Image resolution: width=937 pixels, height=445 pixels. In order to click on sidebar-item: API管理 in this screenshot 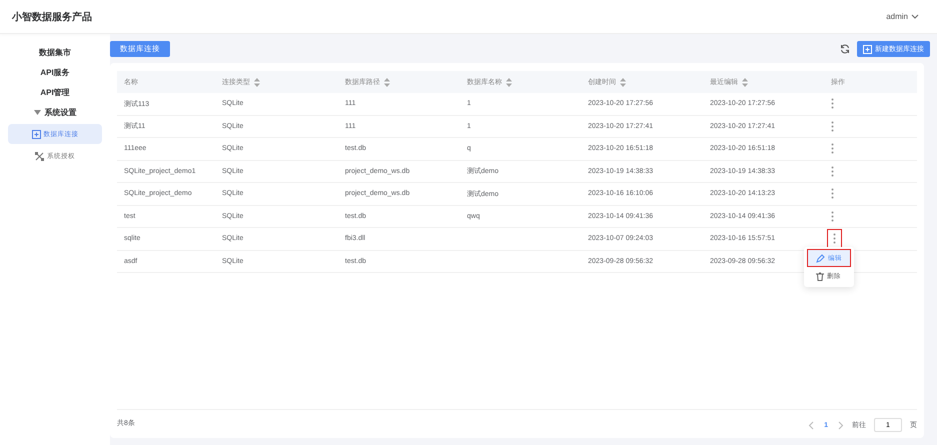, I will do `click(55, 92)`.